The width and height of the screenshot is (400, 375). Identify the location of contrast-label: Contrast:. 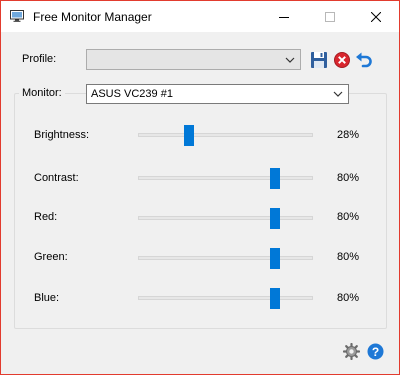
(56, 178).